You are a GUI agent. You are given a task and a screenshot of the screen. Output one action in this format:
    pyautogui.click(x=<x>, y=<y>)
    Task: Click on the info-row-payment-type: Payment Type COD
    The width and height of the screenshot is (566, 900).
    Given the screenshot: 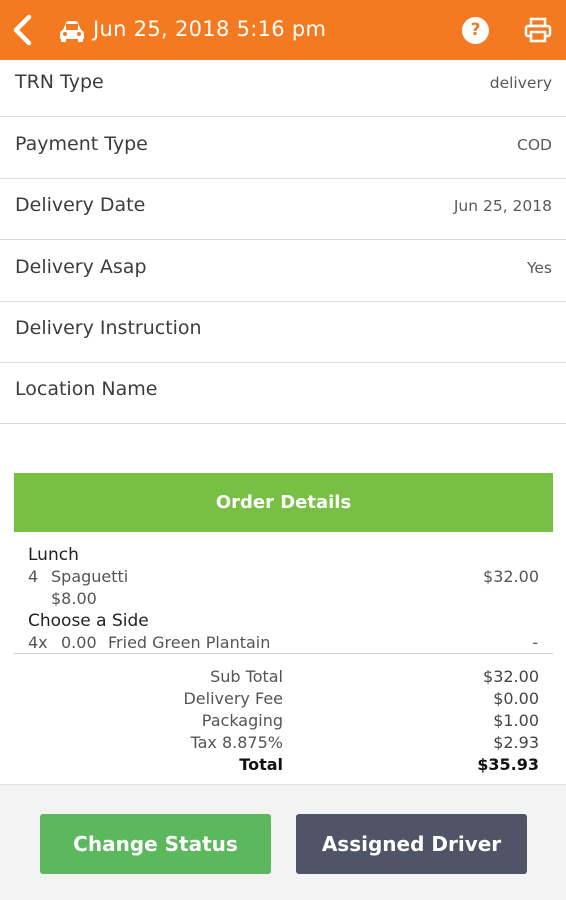 What is the action you would take?
    pyautogui.click(x=283, y=148)
    